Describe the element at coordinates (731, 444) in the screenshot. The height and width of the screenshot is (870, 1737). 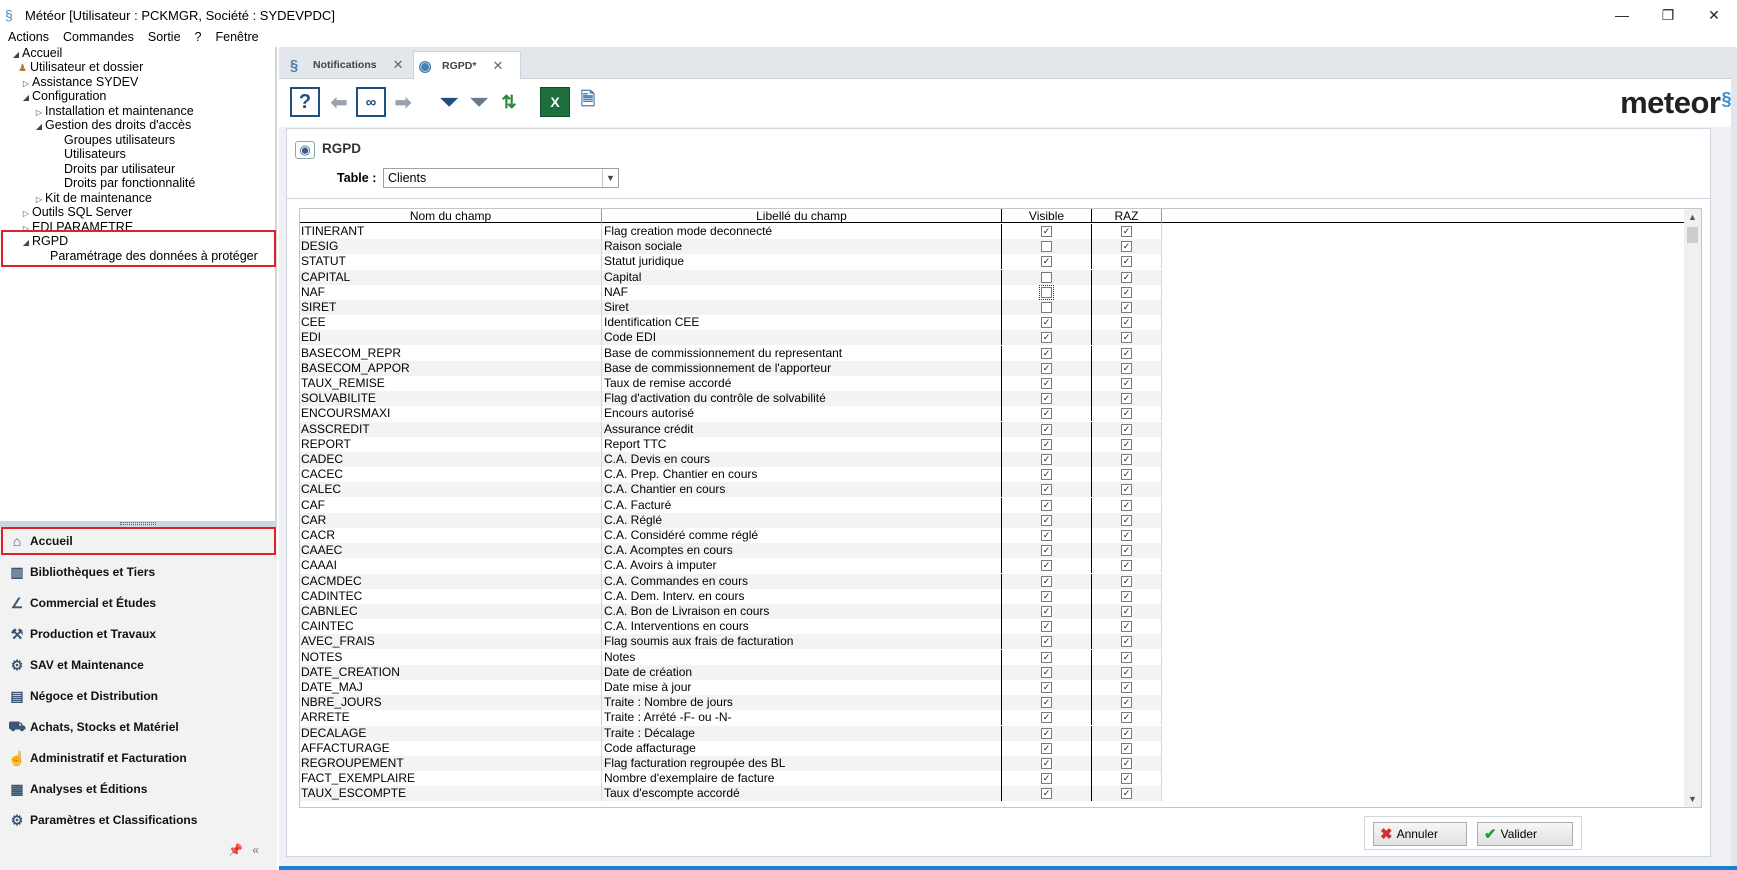
I see `table-row: REPORT Report TTC ✓ ✓` at that location.